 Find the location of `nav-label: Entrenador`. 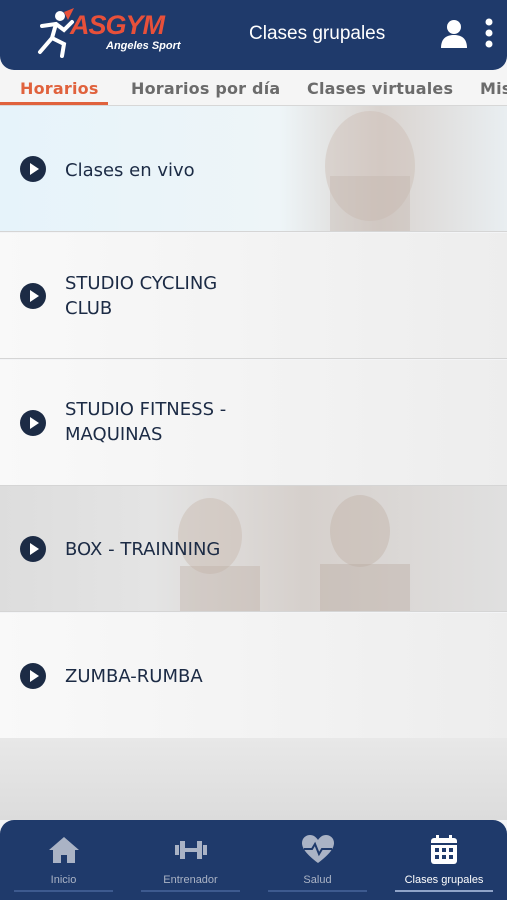

nav-label: Entrenador is located at coordinates (190, 880).